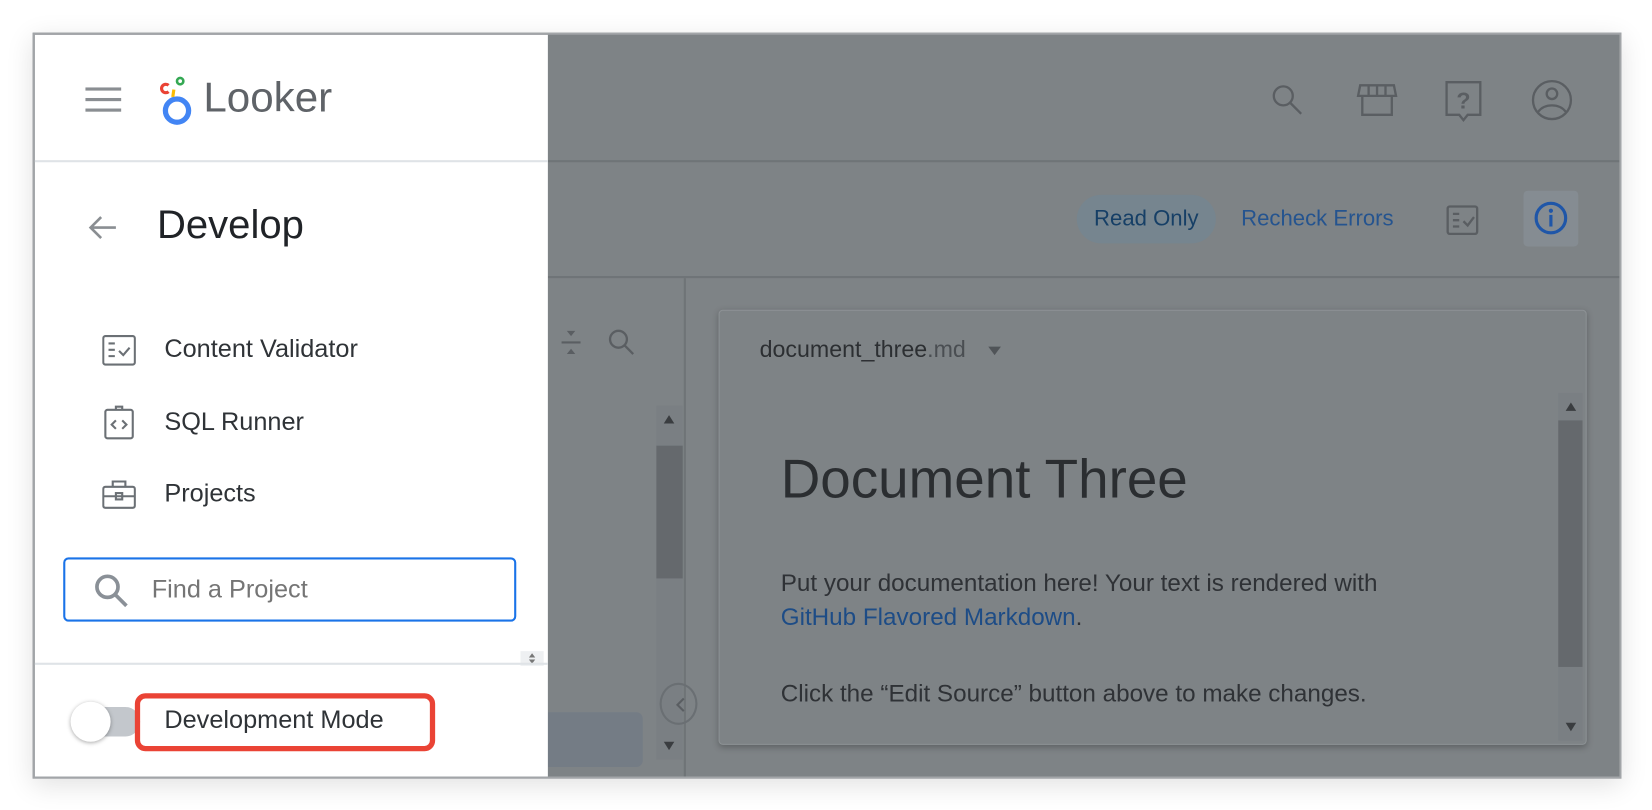  What do you see at coordinates (104, 100) in the screenshot?
I see `hamburger-menu-icon` at bounding box center [104, 100].